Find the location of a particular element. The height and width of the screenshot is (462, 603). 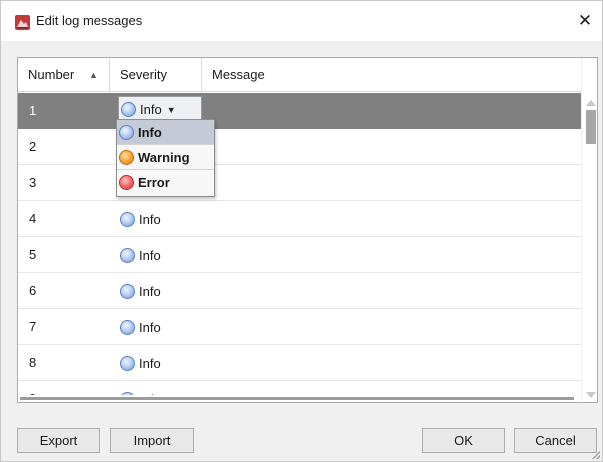

horizontal-scrollbar is located at coordinates (299, 398).